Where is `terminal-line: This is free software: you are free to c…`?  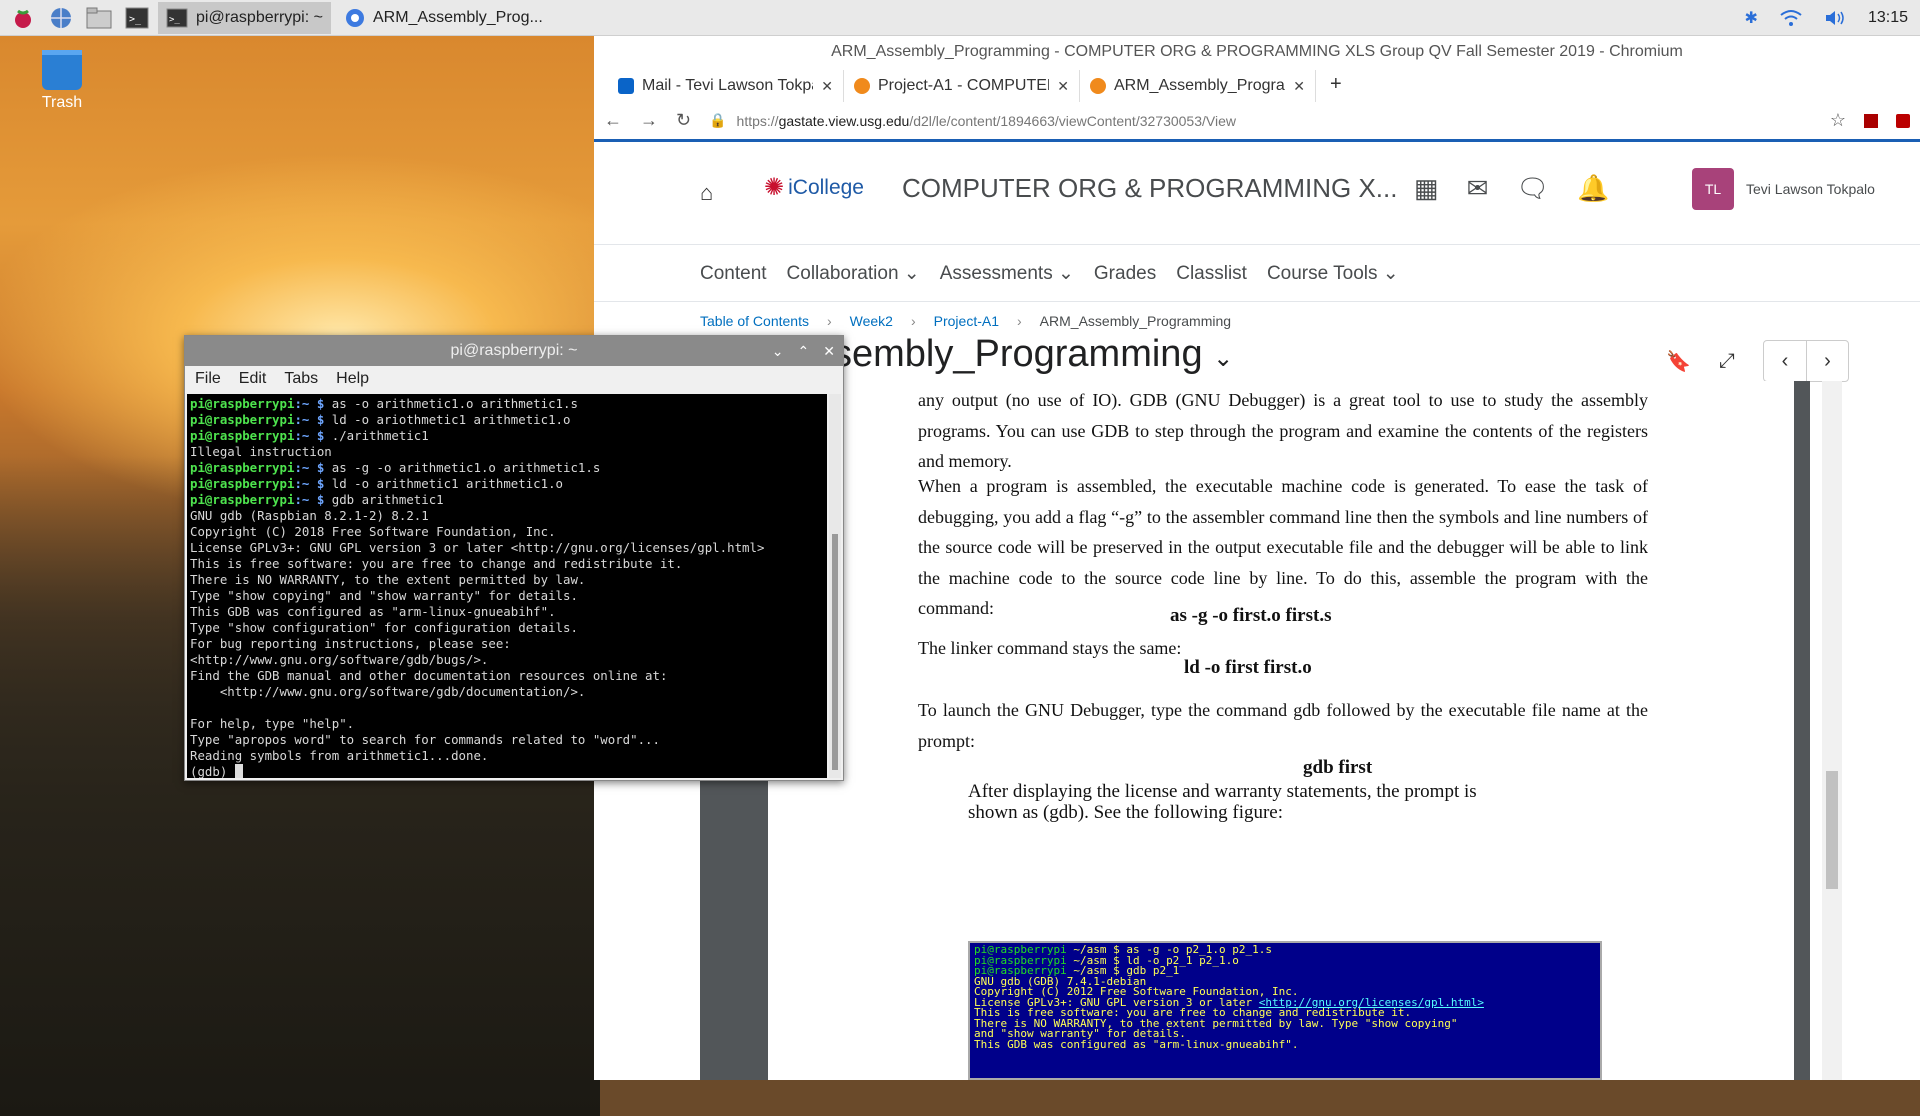 terminal-line: This is free software: you are free to c… is located at coordinates (436, 563).